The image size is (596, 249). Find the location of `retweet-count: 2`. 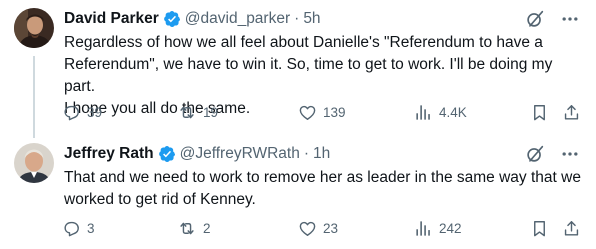

retweet-count: 2 is located at coordinates (207, 228).